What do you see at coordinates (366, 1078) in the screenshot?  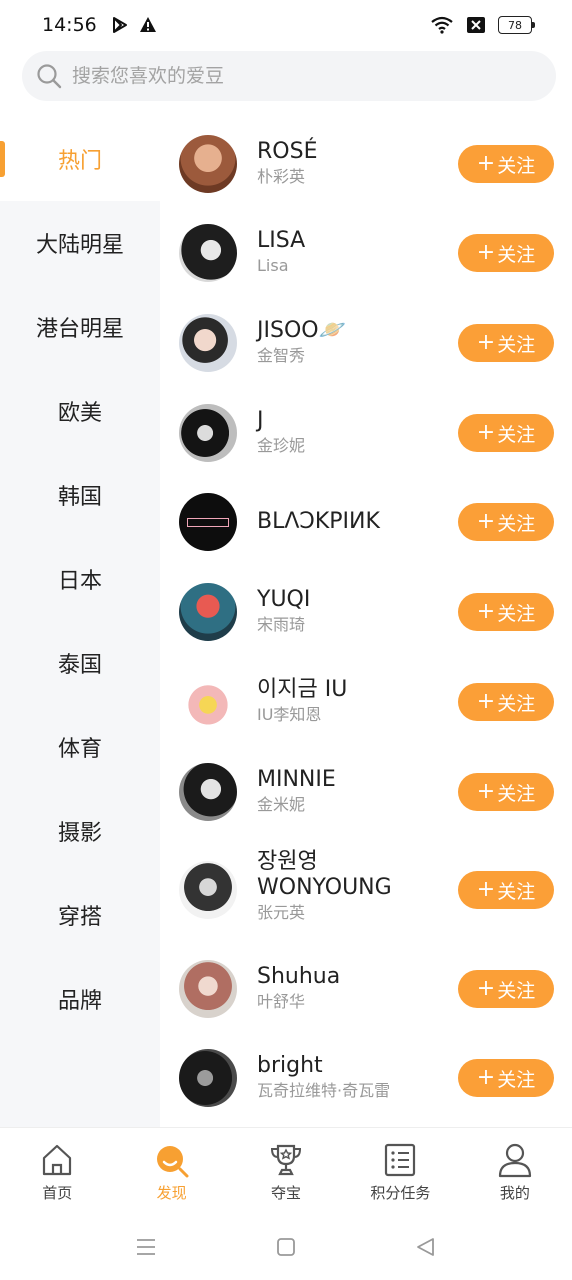 I see `list-item: bright 瓦奇拉维特·奇瓦雷 + 关注` at bounding box center [366, 1078].